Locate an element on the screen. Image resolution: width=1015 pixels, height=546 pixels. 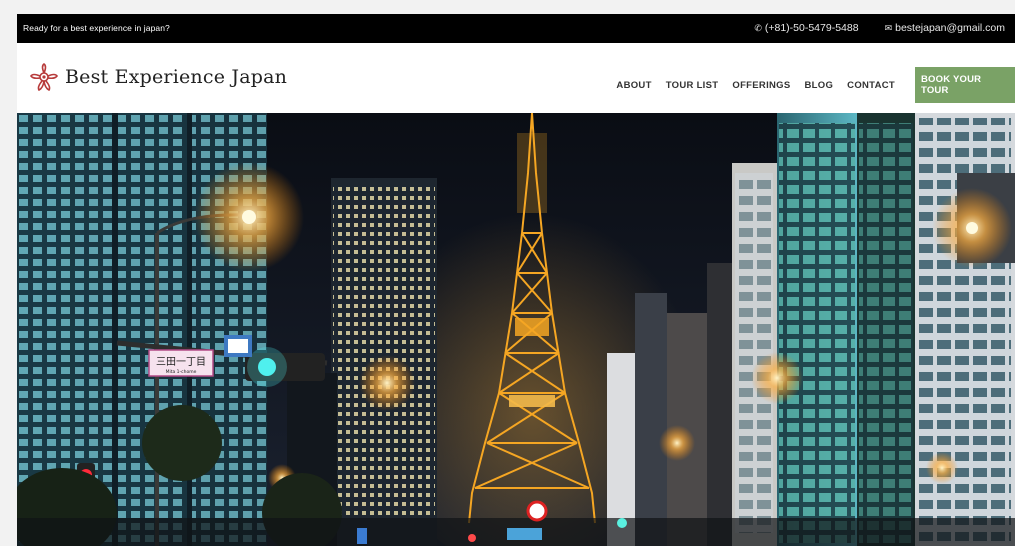
envelope-icon: ✉ is located at coordinates (888, 28).